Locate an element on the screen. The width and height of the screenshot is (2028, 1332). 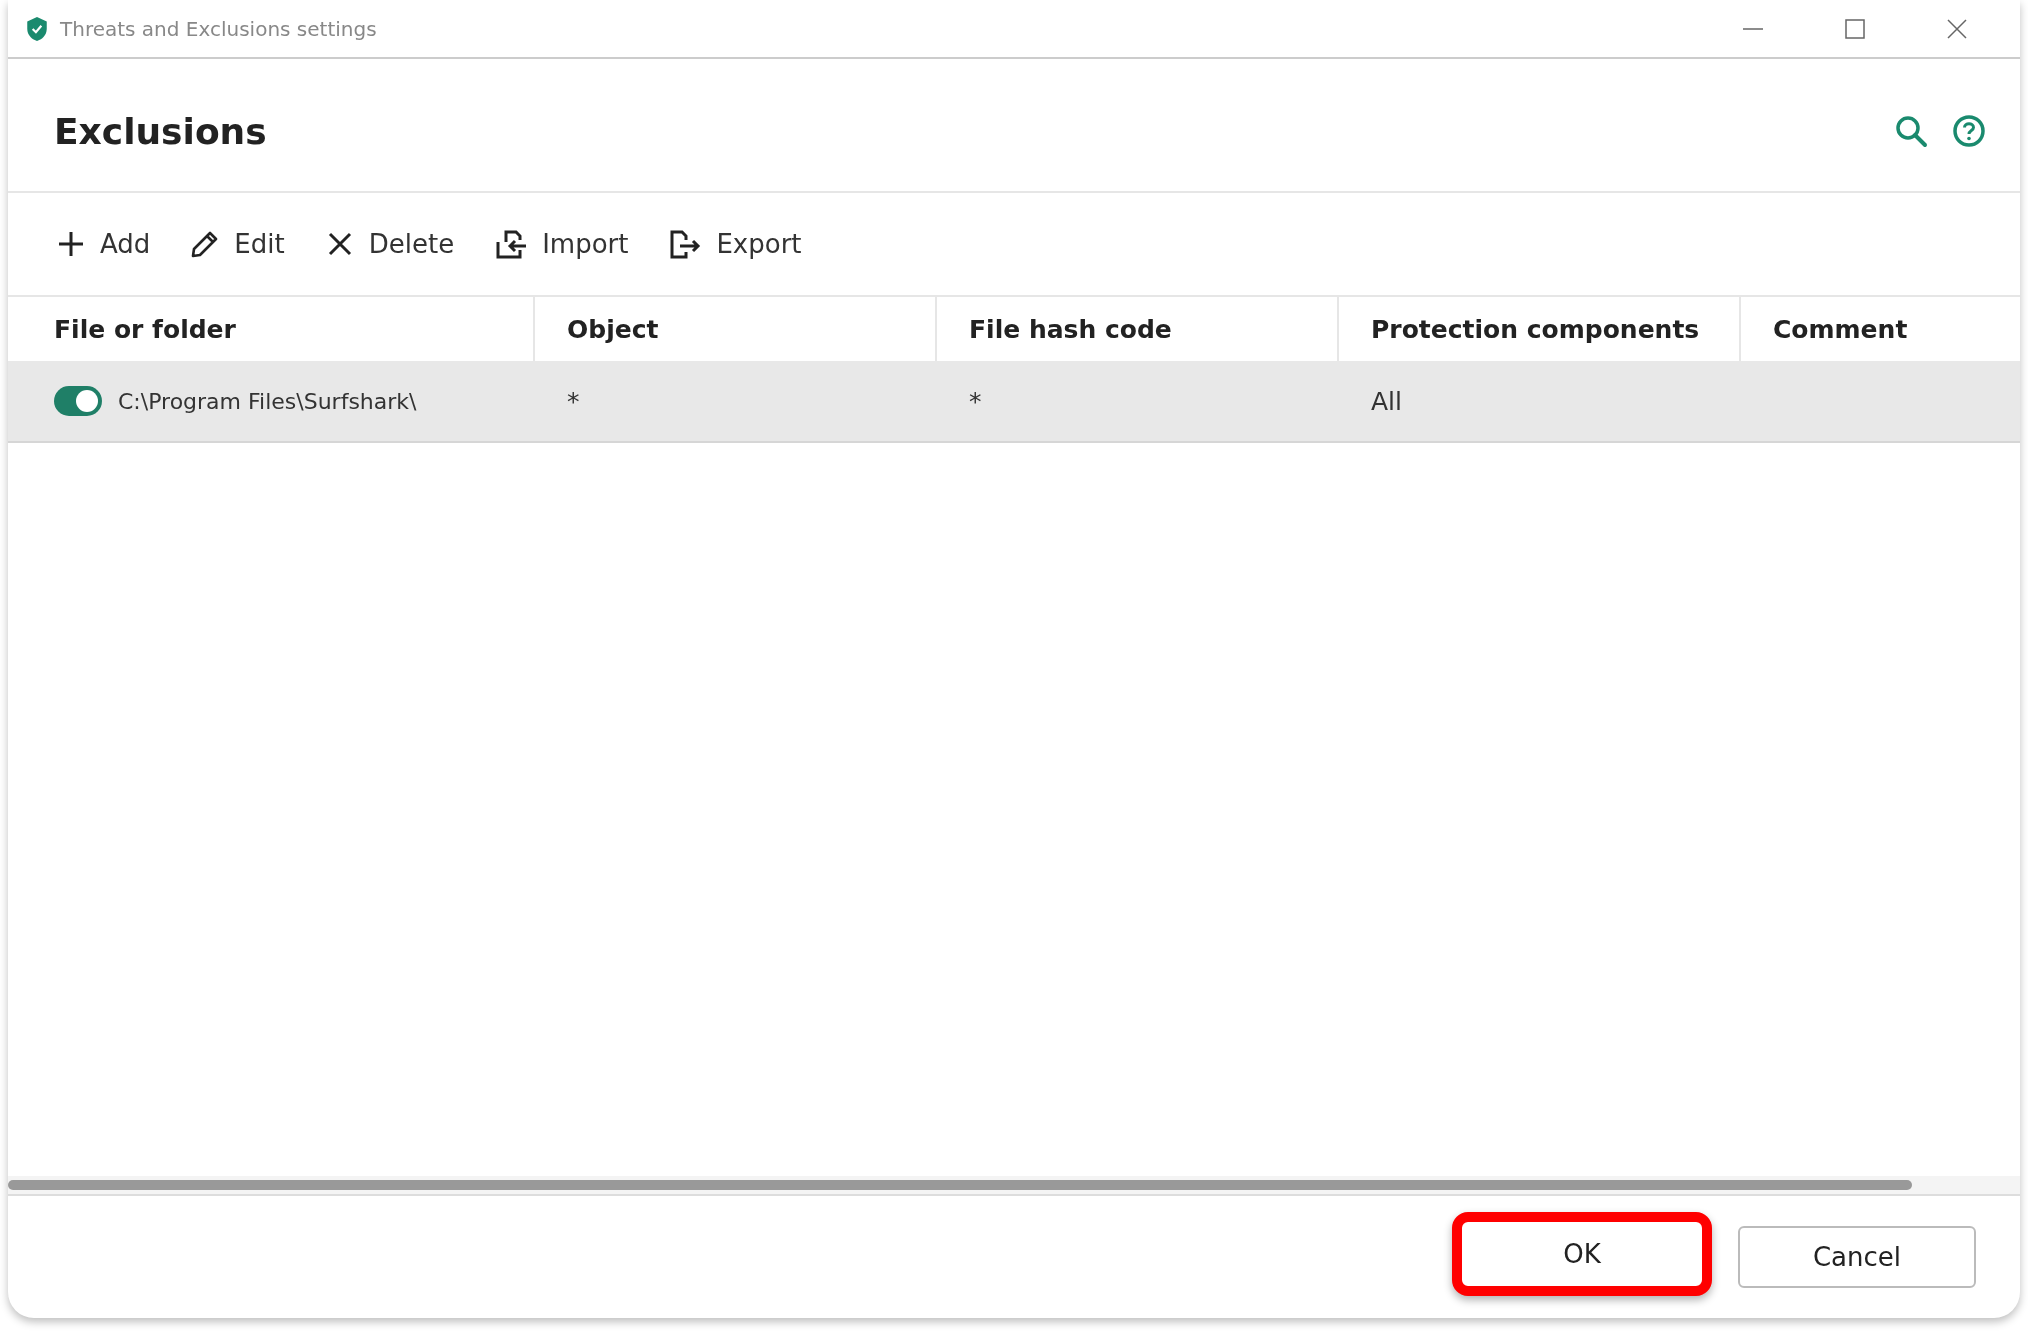
ok-button: OK is located at coordinates (1582, 1254).